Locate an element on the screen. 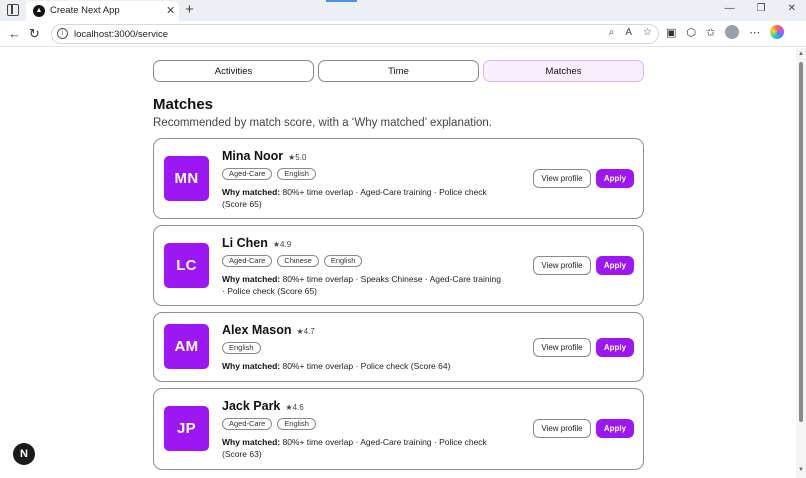 The height and width of the screenshot is (478, 806). tag-list: English is located at coordinates (241, 348).